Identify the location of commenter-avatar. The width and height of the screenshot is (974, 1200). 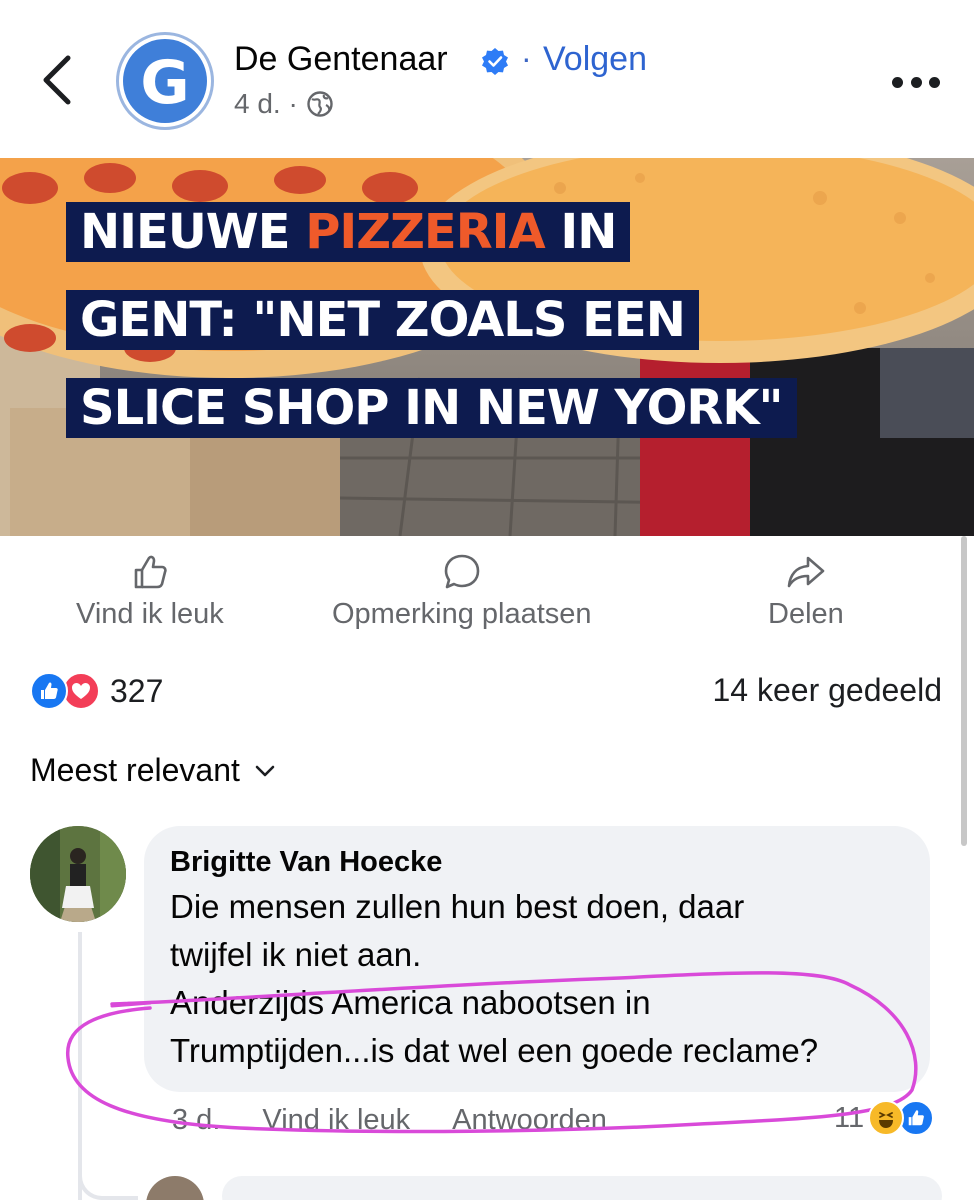
(78, 874).